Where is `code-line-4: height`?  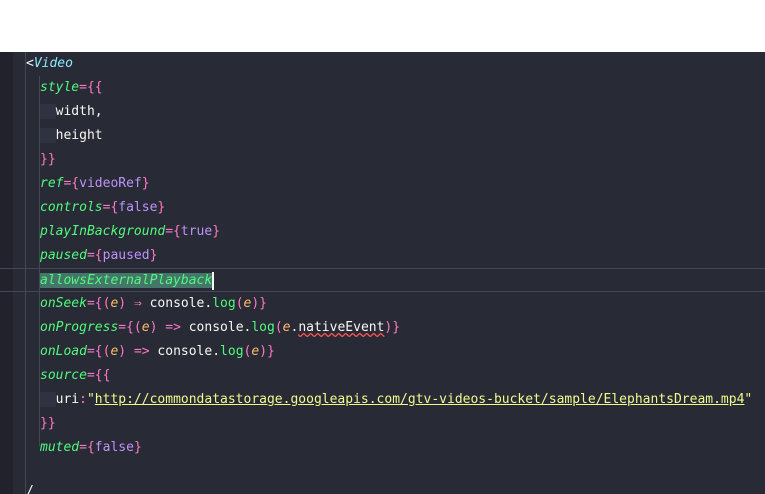 code-line-4: height is located at coordinates (71, 136).